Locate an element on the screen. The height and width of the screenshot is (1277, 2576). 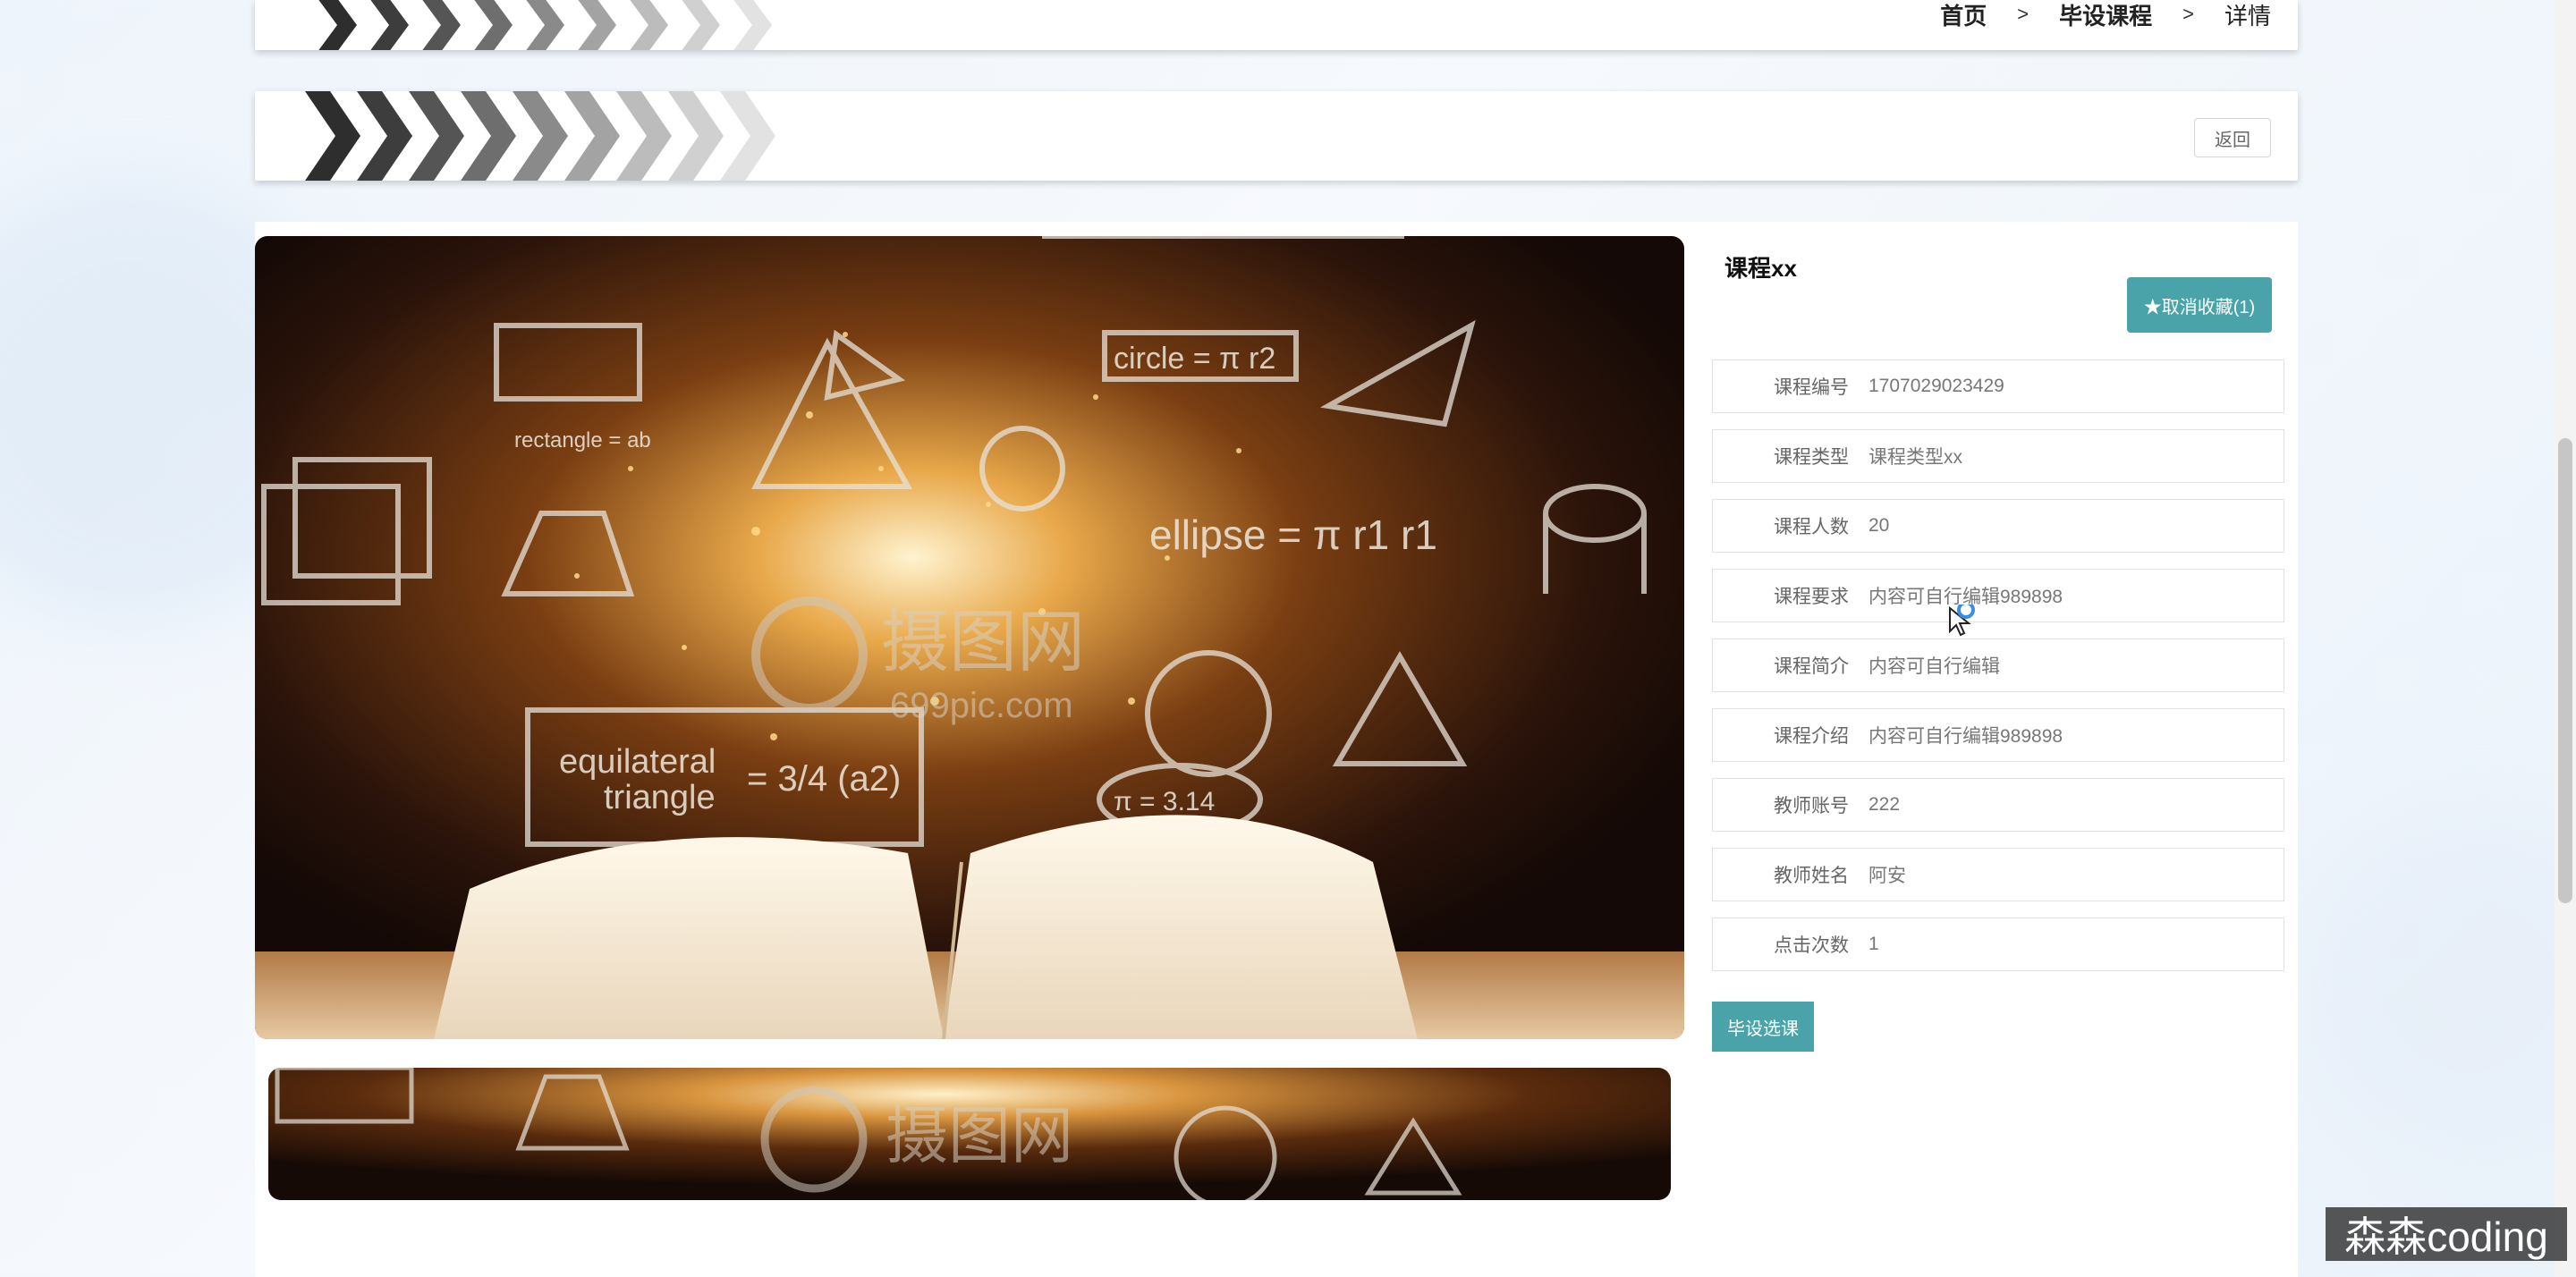
thumbnail-illustration: 摄图网 is located at coordinates (969, 1134).